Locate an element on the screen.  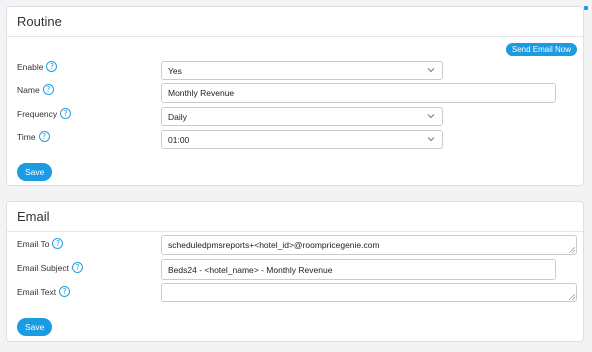
enable-label-row: Enable ? is located at coordinates (37, 66).